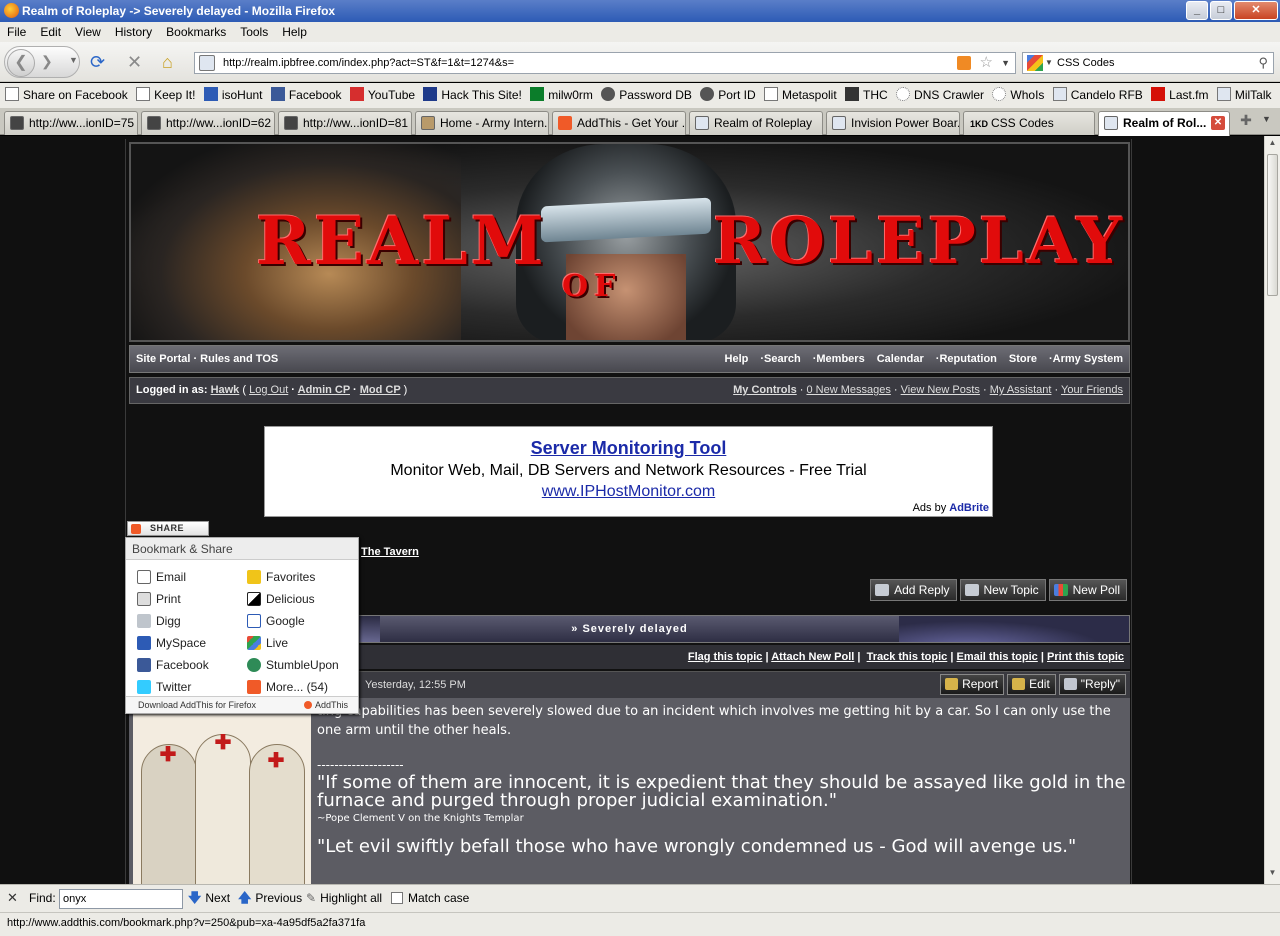 This screenshot has width=1280, height=936. What do you see at coordinates (1272, 145) in the screenshot?
I see `scroll-up-icon: ▲` at bounding box center [1272, 145].